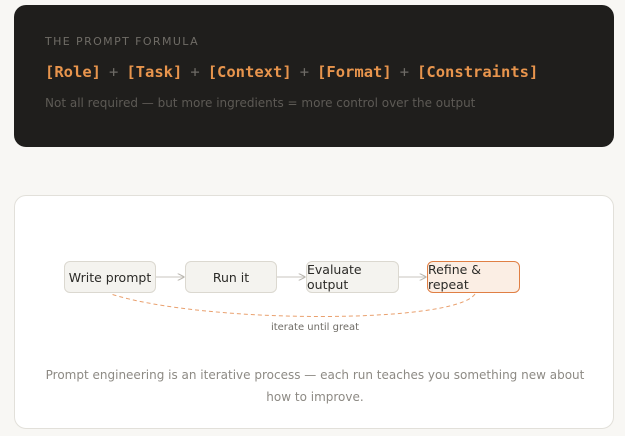 The image size is (625, 436). Describe the element at coordinates (231, 277) in the screenshot. I see `step-run-it: Run it` at that location.